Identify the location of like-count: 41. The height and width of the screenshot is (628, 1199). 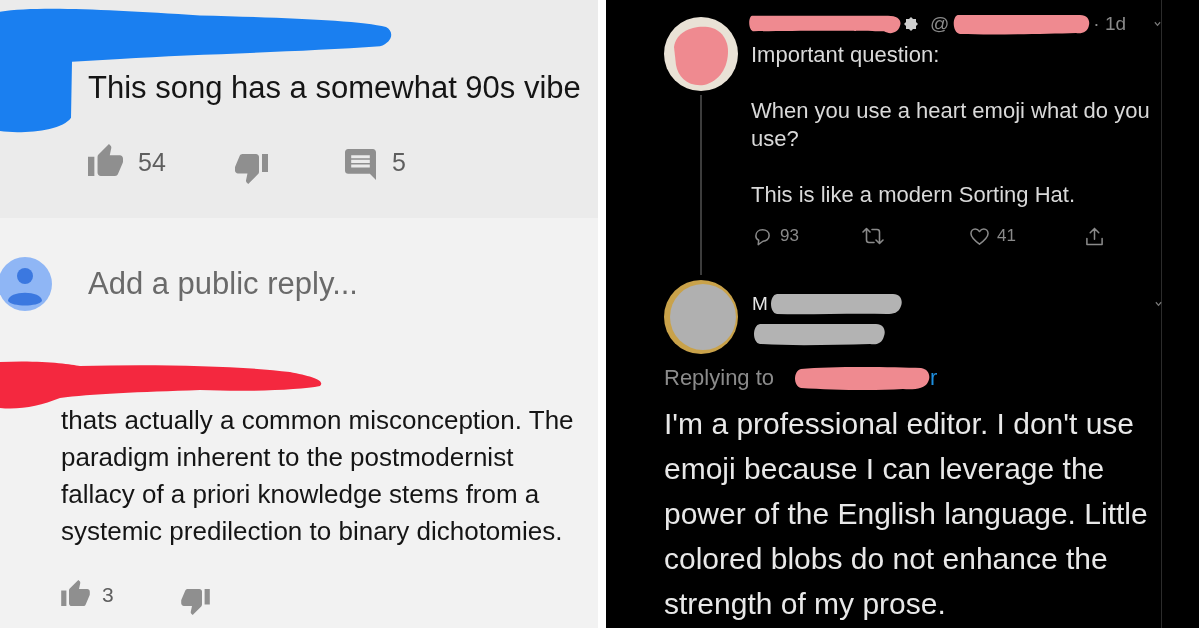
(1006, 236).